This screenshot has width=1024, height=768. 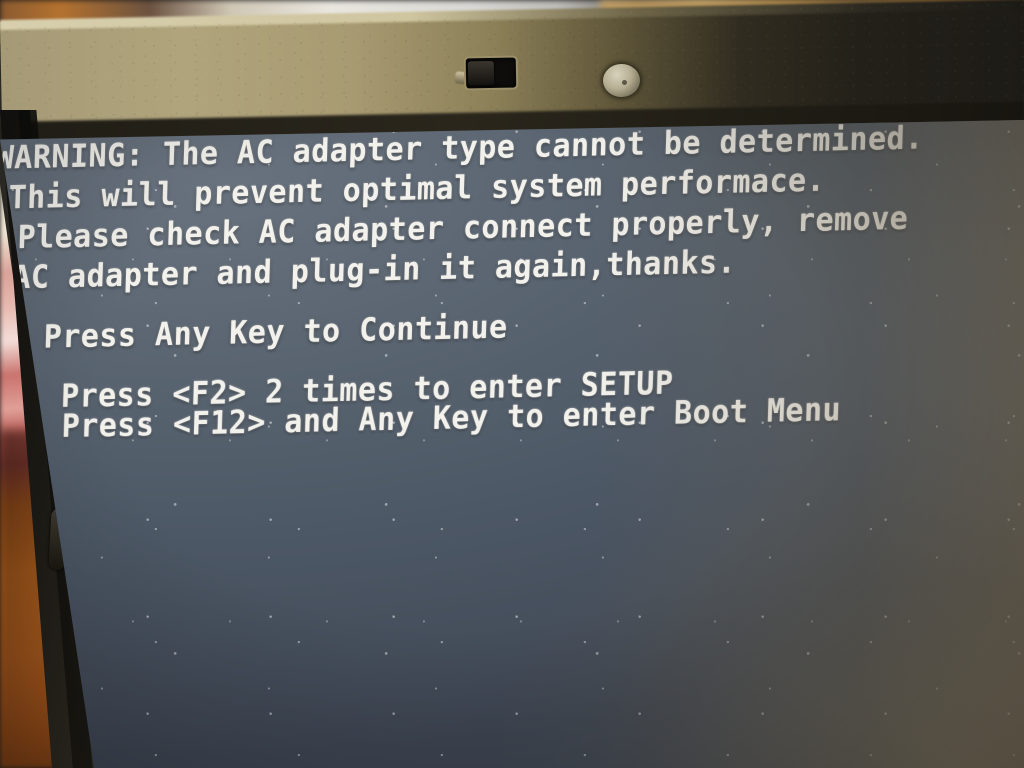 I want to click on camera-privacy-shutter, so click(x=491, y=73).